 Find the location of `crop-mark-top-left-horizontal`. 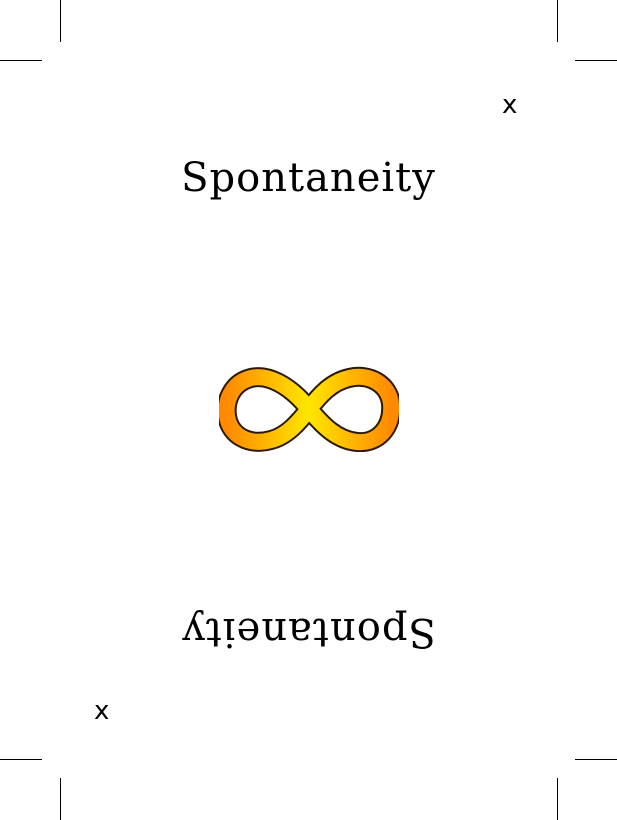

crop-mark-top-left-horizontal is located at coordinates (21, 60).